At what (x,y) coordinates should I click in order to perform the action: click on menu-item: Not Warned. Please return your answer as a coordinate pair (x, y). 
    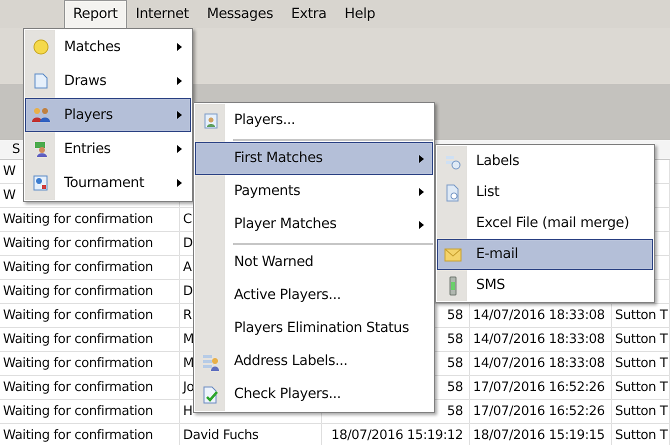
    Looking at the image, I should click on (314, 262).